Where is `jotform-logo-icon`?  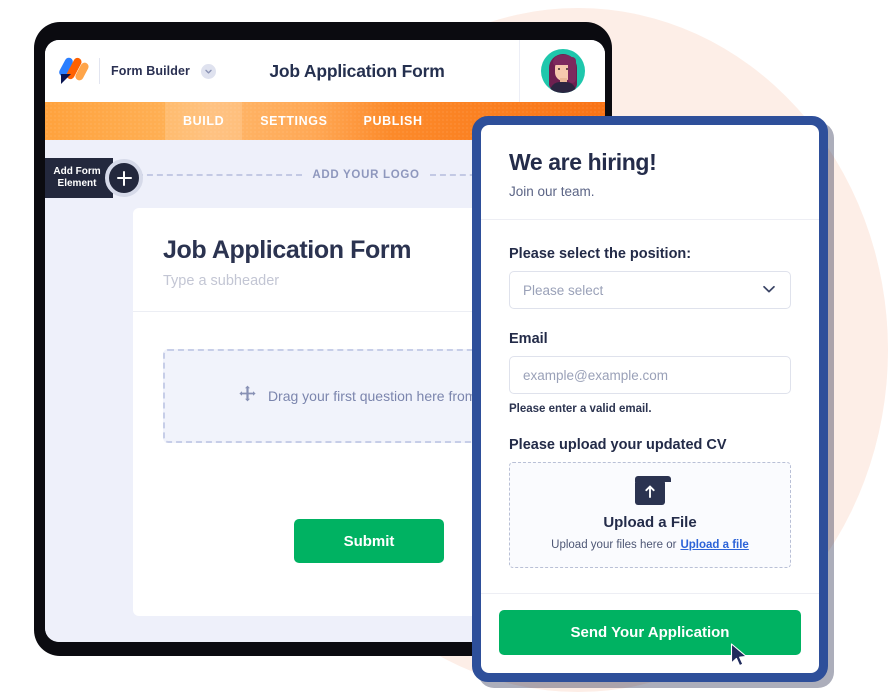 jotform-logo-icon is located at coordinates (73, 70).